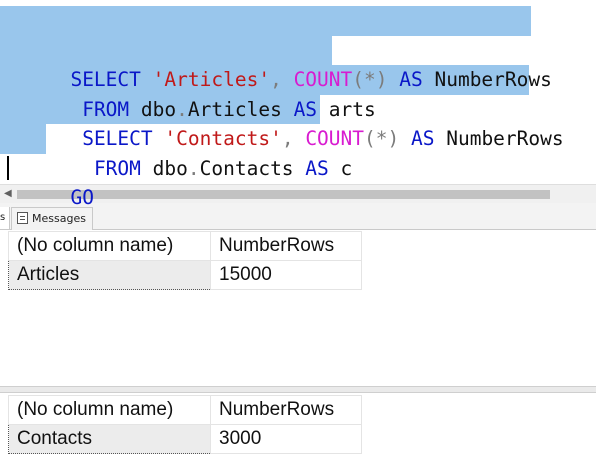 This screenshot has height=456, width=596. I want to click on code-line-text: FROM dbo.Articles AS arts, so click(223, 109).